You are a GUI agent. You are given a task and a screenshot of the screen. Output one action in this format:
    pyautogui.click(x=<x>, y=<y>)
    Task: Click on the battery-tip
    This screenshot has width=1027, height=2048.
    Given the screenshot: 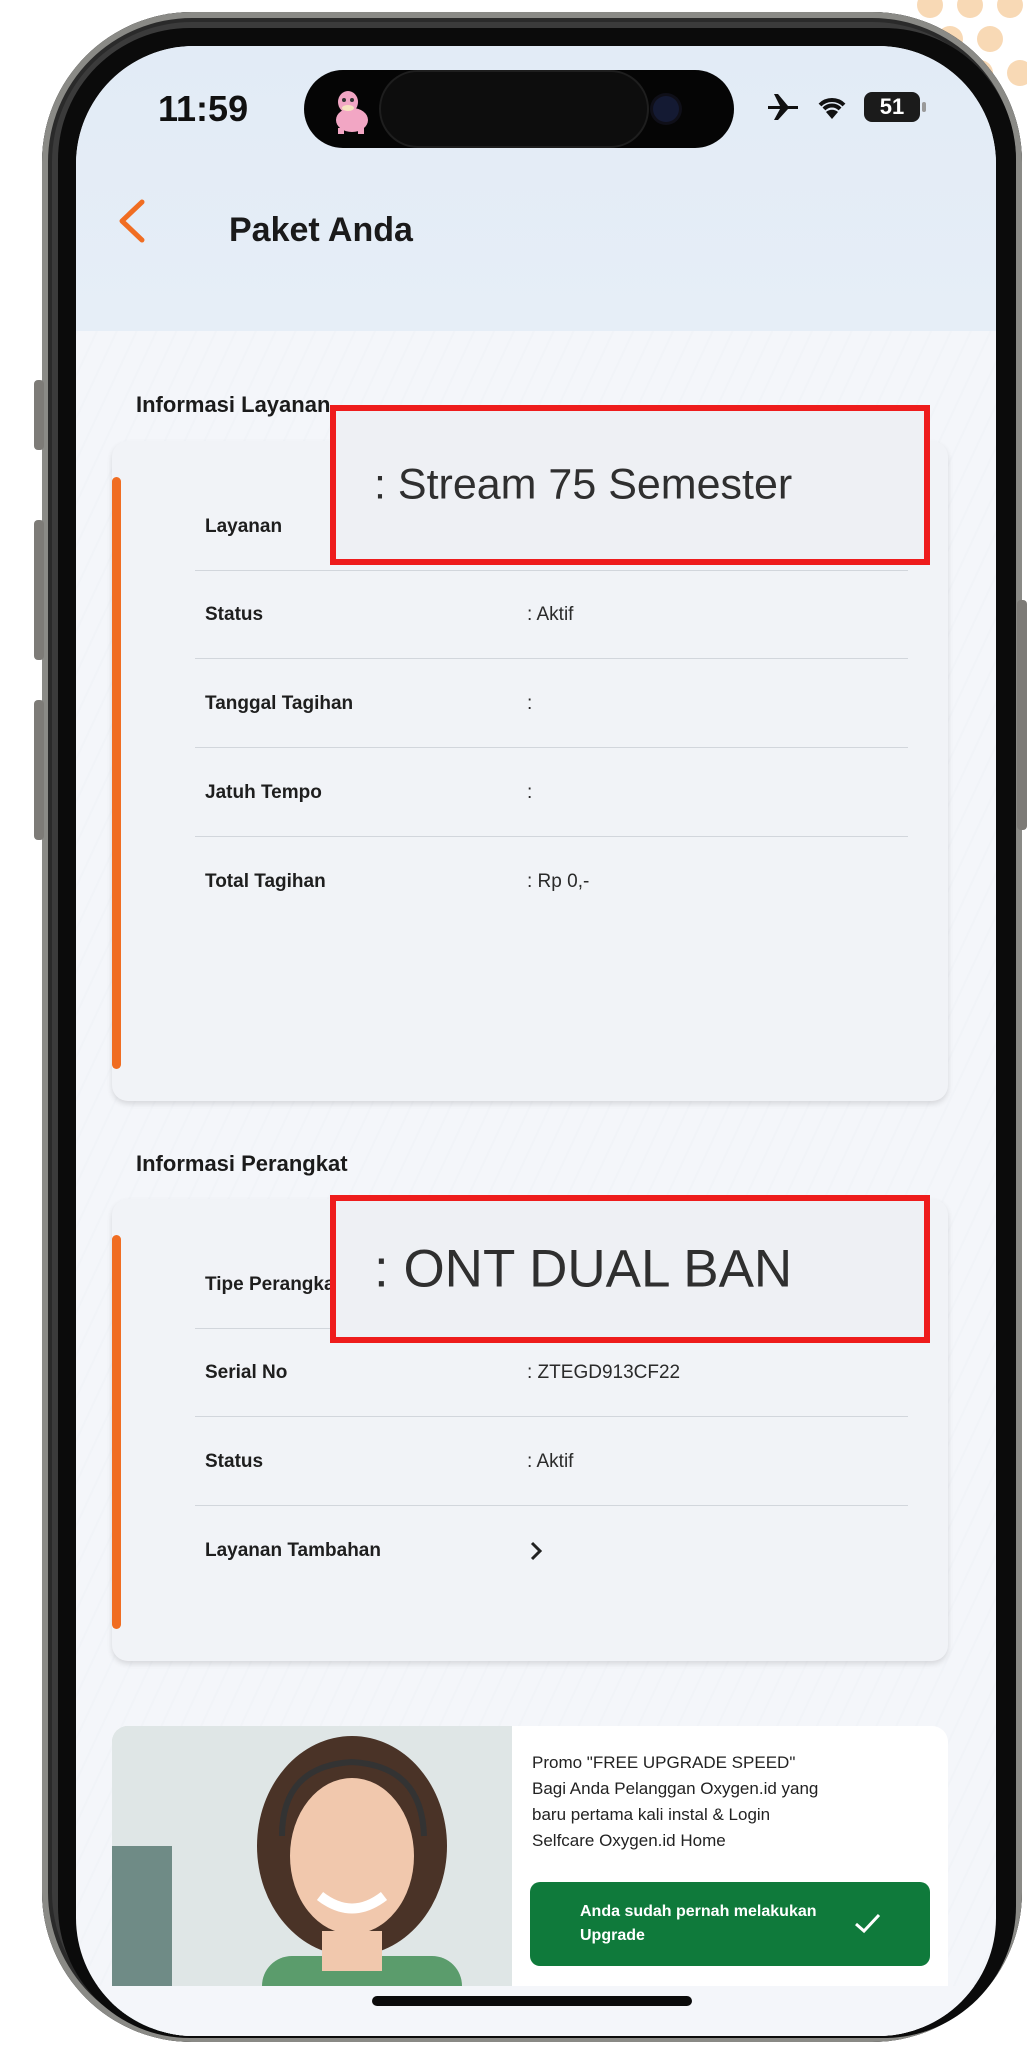 What is the action you would take?
    pyautogui.click(x=924, y=107)
    